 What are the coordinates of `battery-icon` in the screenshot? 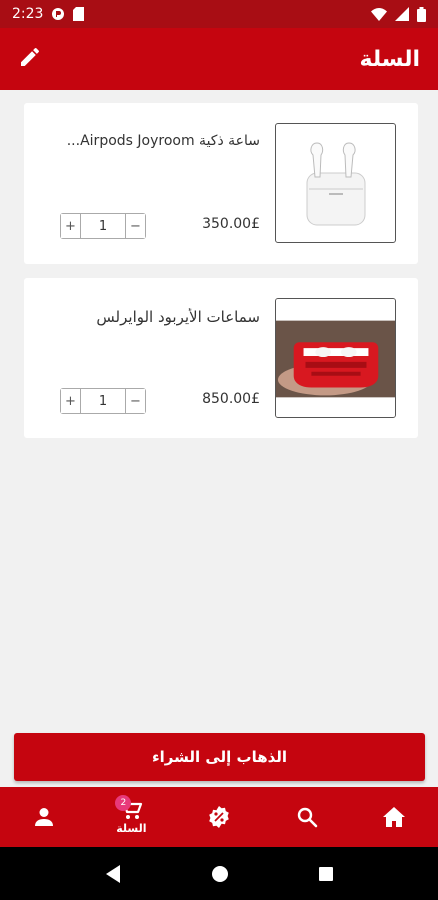 It's located at (421, 14).